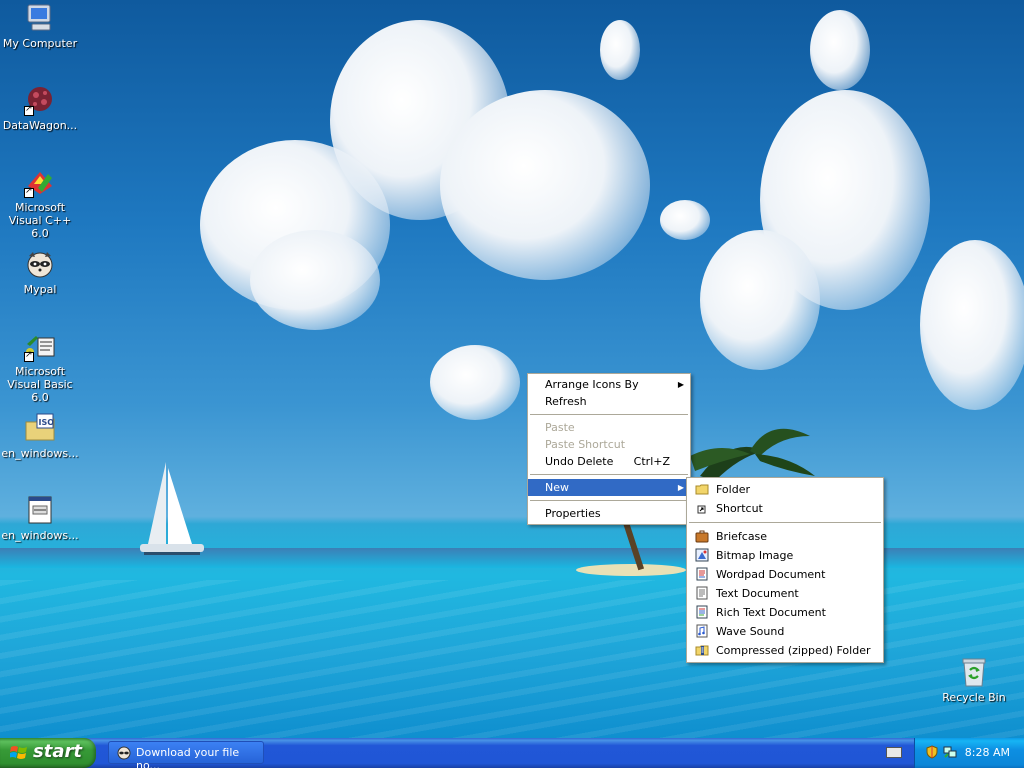 The height and width of the screenshot is (772, 1024). What do you see at coordinates (702, 650) in the screenshot?
I see `zipped-folder-icon` at bounding box center [702, 650].